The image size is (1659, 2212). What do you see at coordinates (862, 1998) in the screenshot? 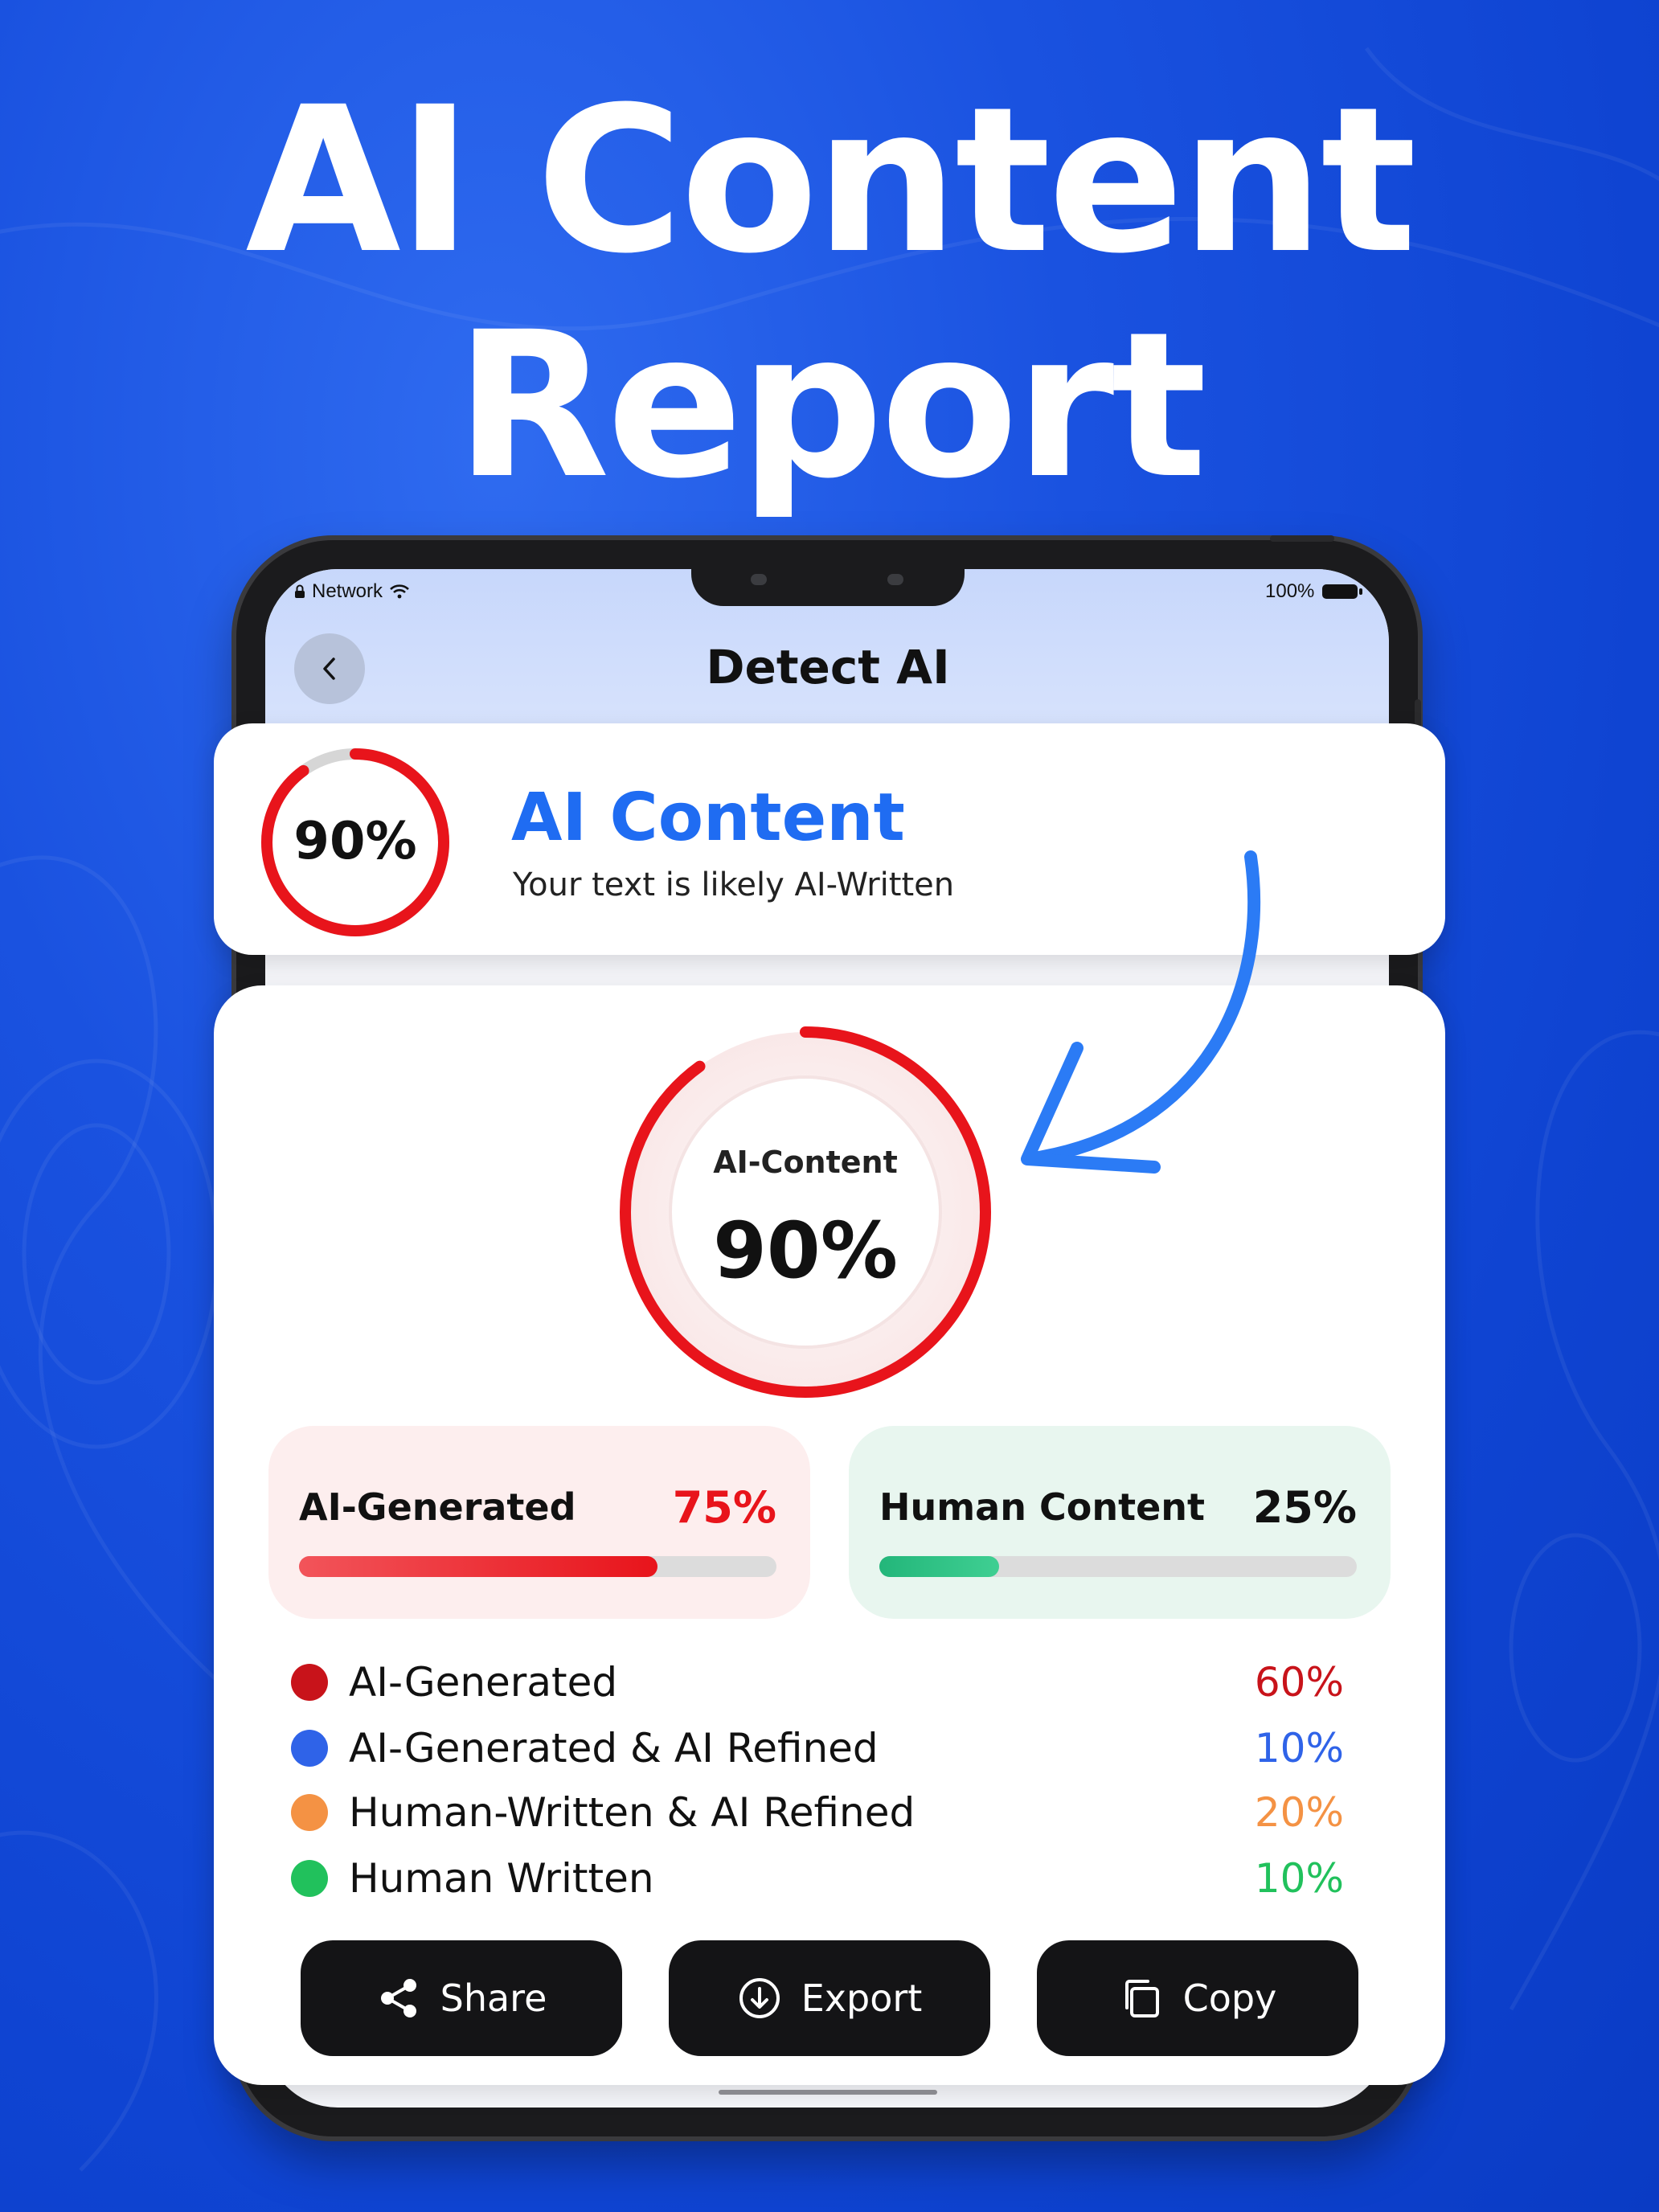
I see `export-label: Export` at bounding box center [862, 1998].